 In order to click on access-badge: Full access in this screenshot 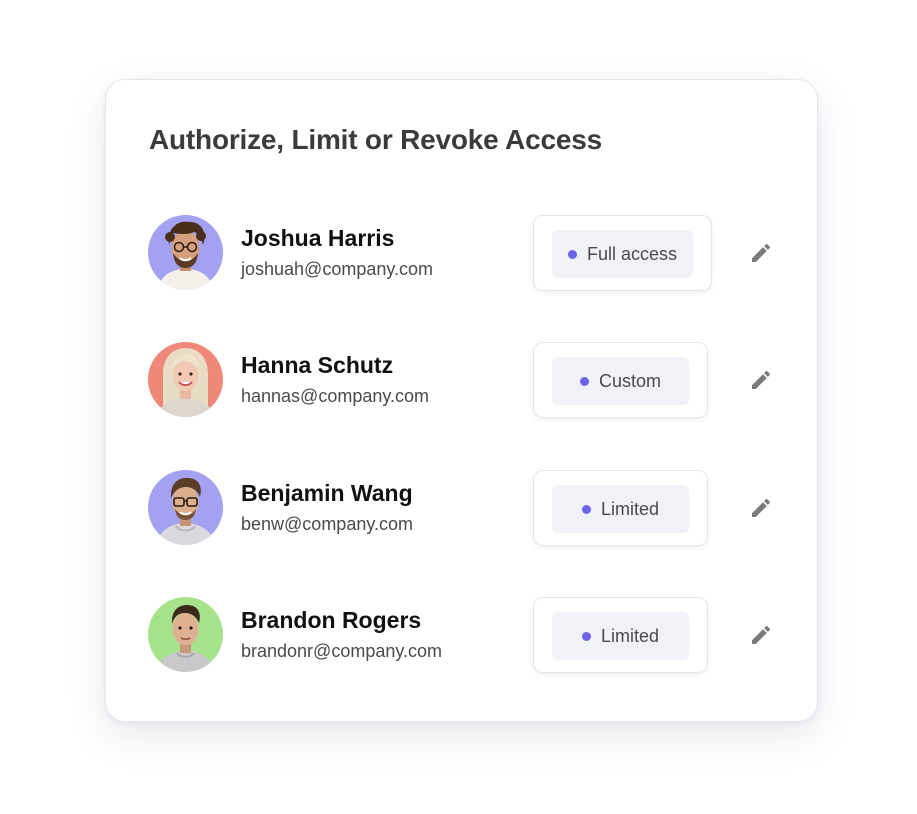, I will do `click(622, 254)`.